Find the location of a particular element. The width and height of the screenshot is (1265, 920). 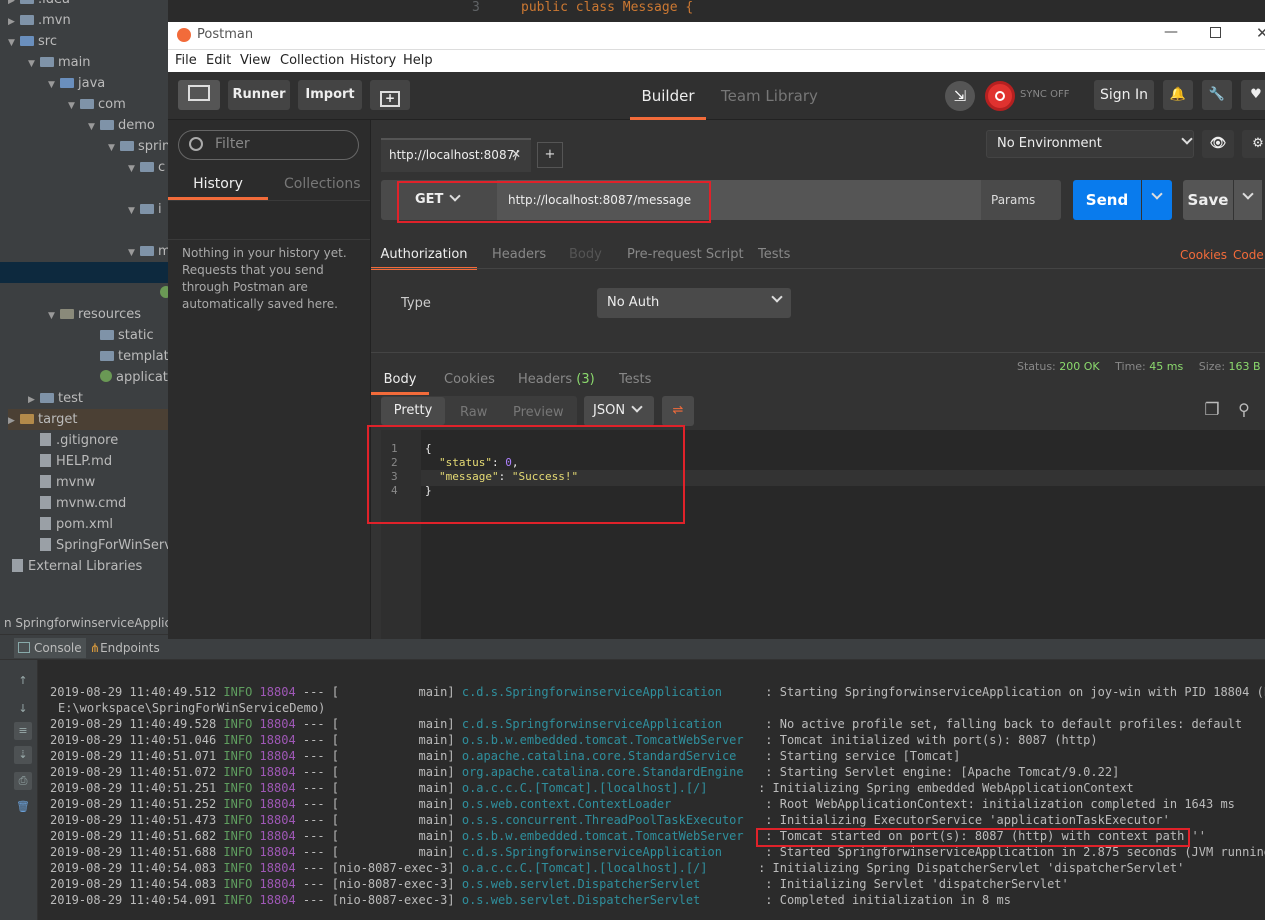

trash-icon: 🗑 is located at coordinates (23, 807).